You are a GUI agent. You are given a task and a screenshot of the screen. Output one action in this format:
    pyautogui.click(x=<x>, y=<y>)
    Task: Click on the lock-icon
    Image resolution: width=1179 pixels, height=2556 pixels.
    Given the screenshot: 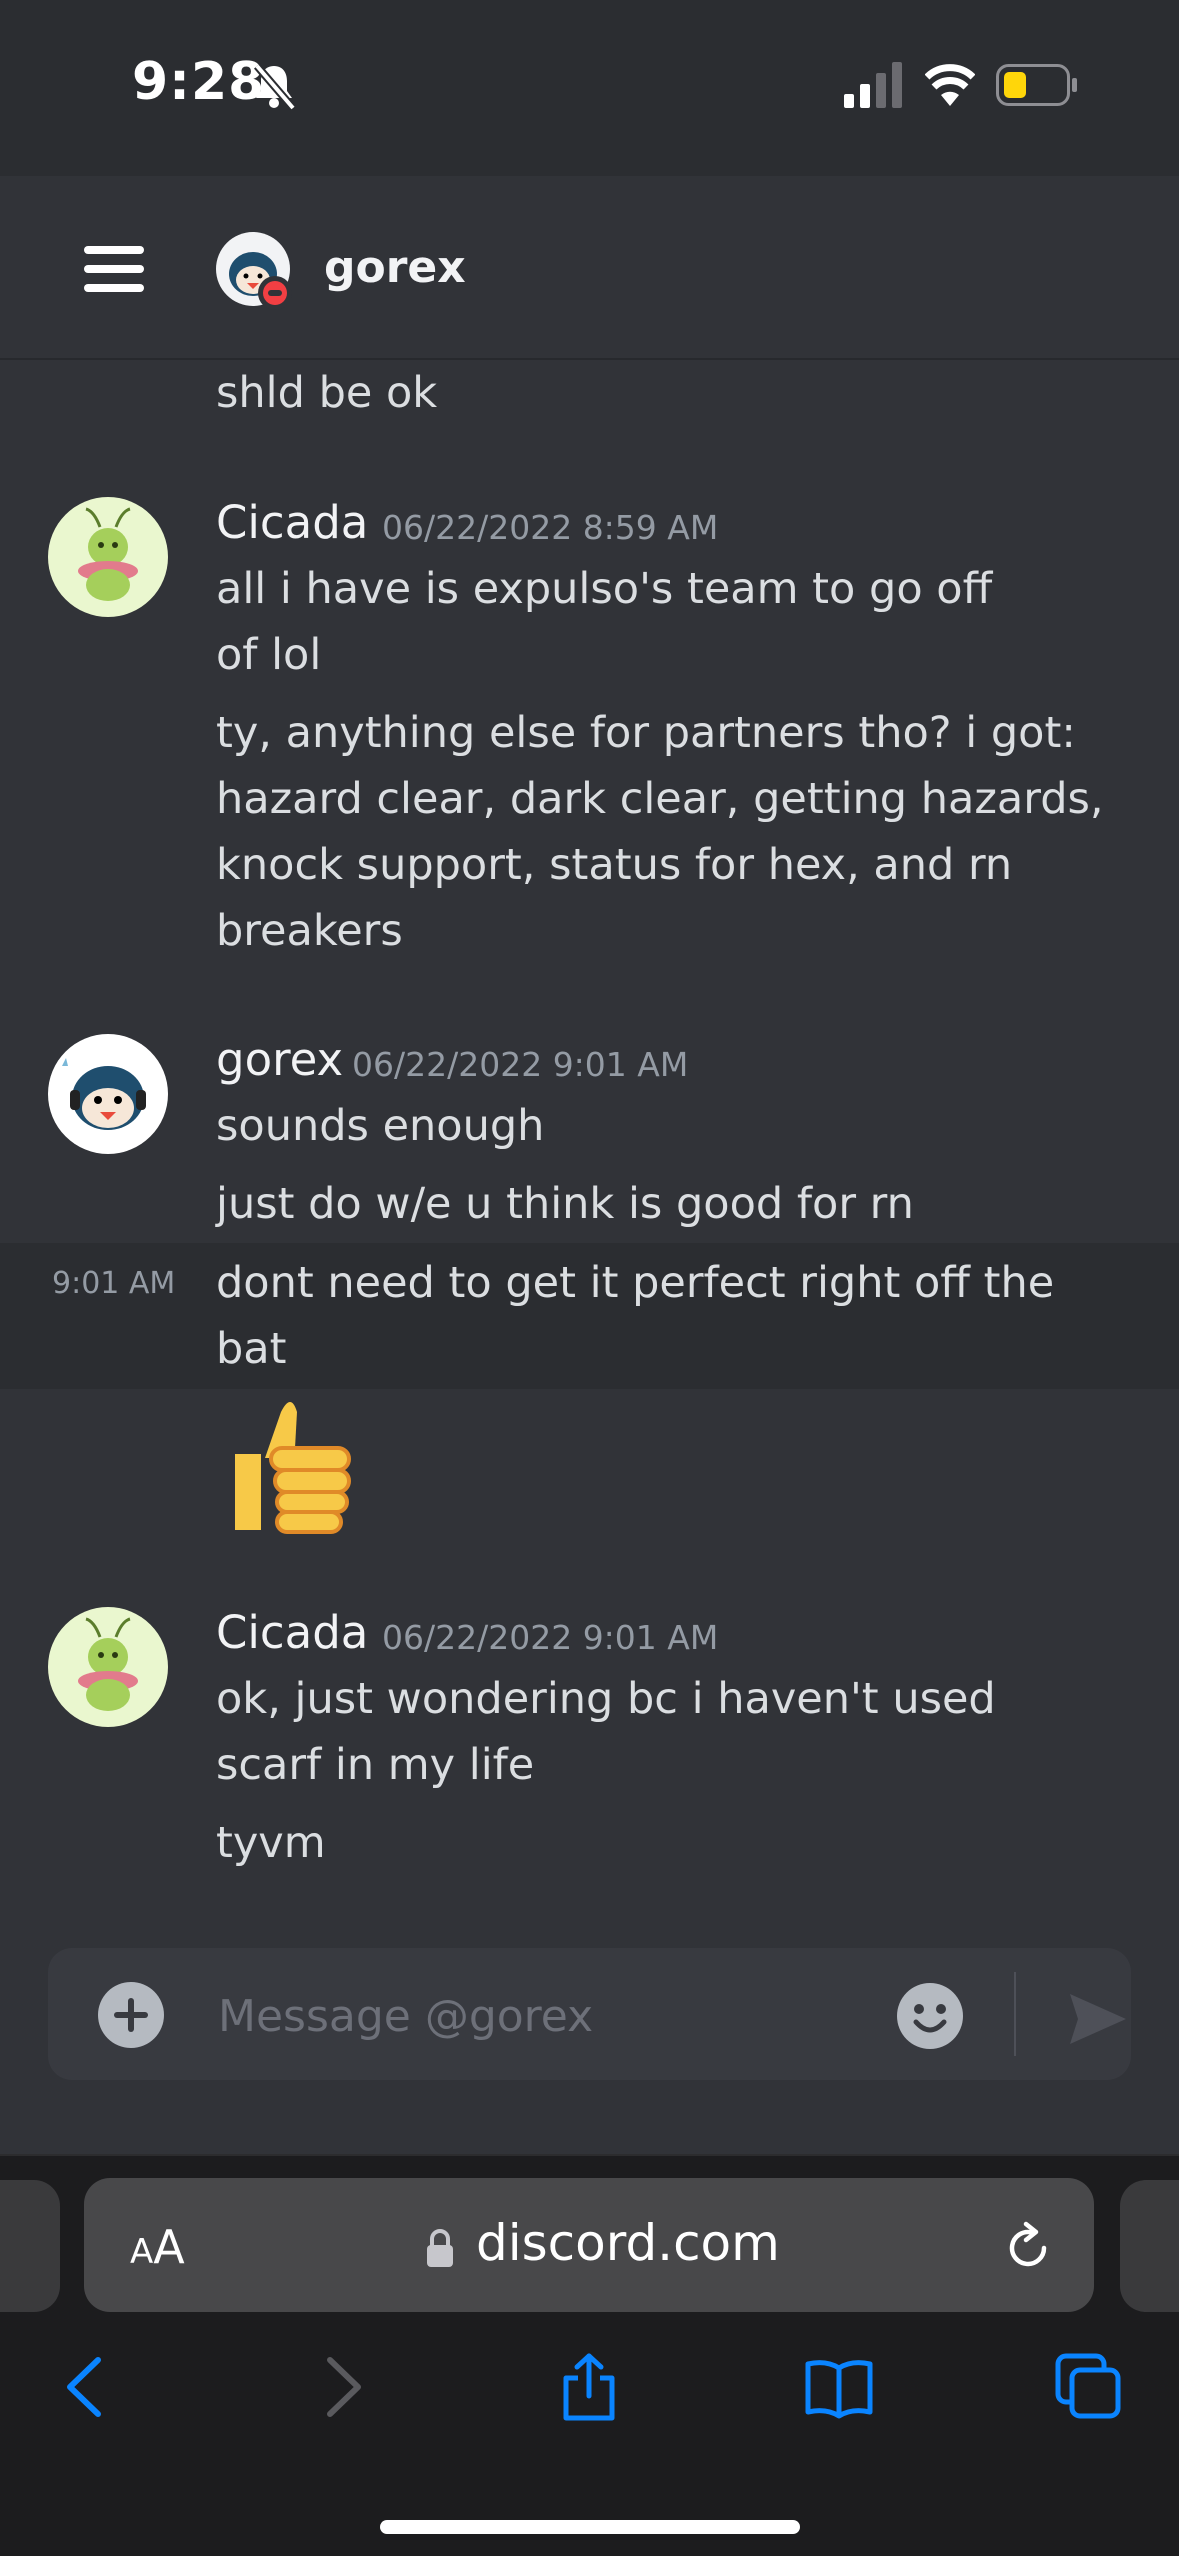 What is the action you would take?
    pyautogui.click(x=440, y=2248)
    